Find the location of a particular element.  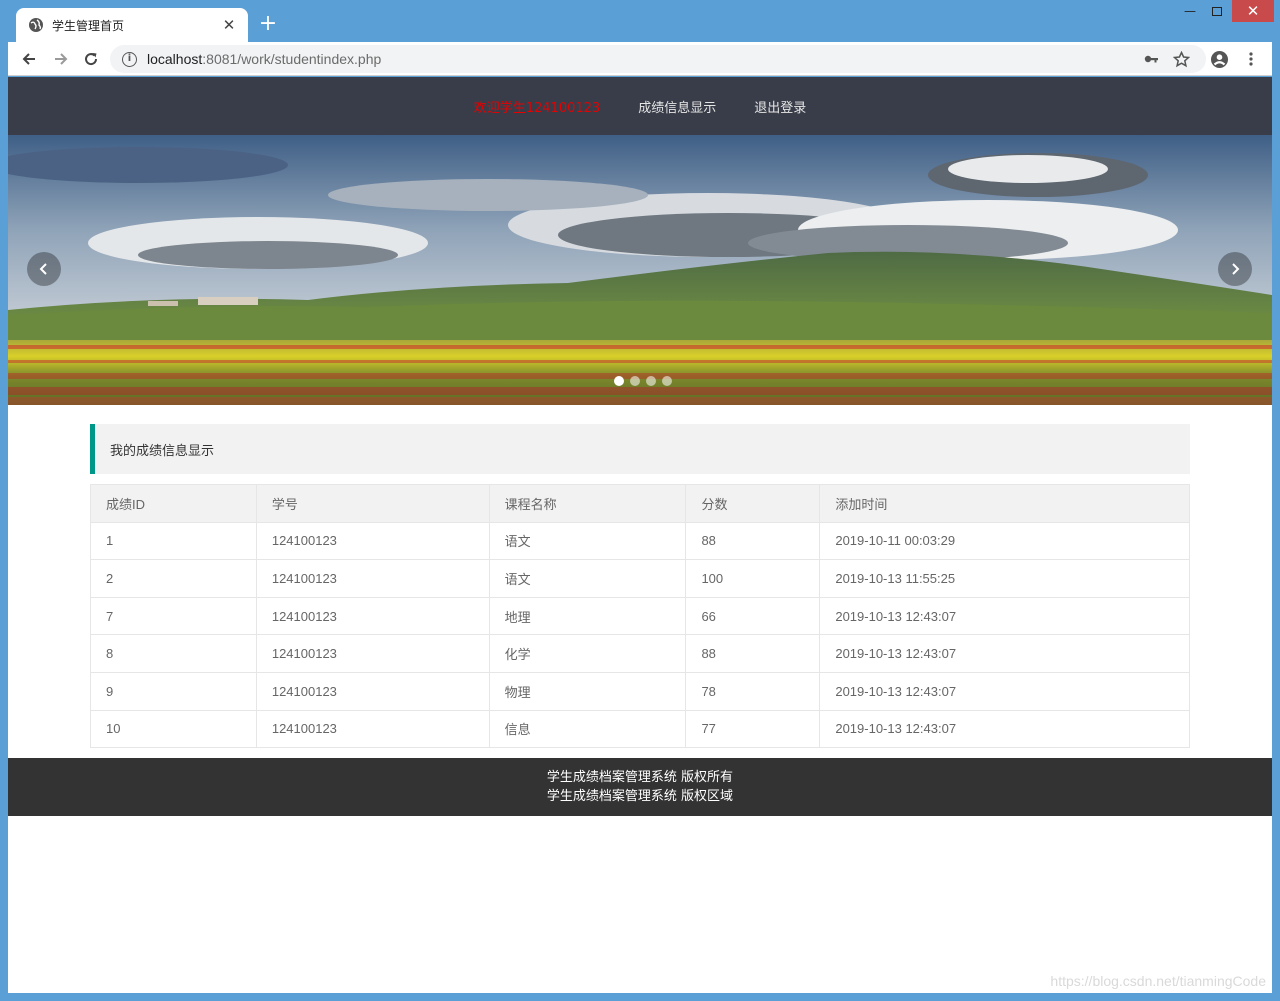

nav-grades-link: 成绩信息显示 is located at coordinates (677, 106).